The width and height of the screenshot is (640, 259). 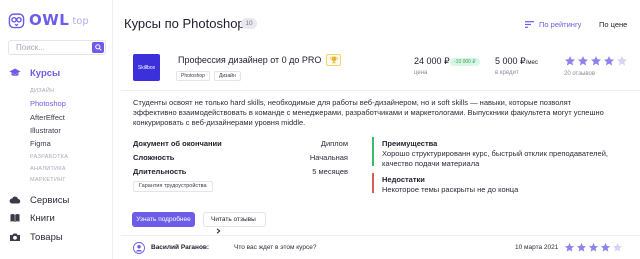 I want to click on cons-title: Недостатки, so click(x=403, y=179).